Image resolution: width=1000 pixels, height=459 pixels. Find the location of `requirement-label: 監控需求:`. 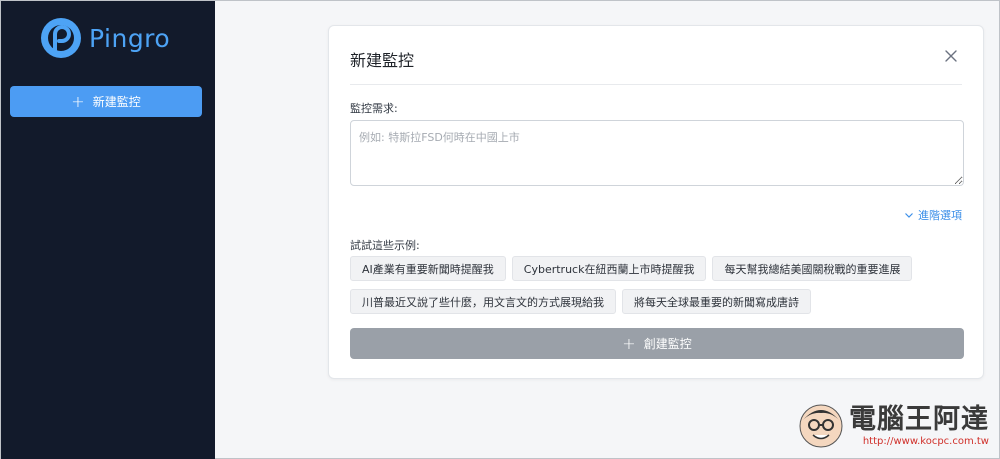

requirement-label: 監控需求: is located at coordinates (374, 108).